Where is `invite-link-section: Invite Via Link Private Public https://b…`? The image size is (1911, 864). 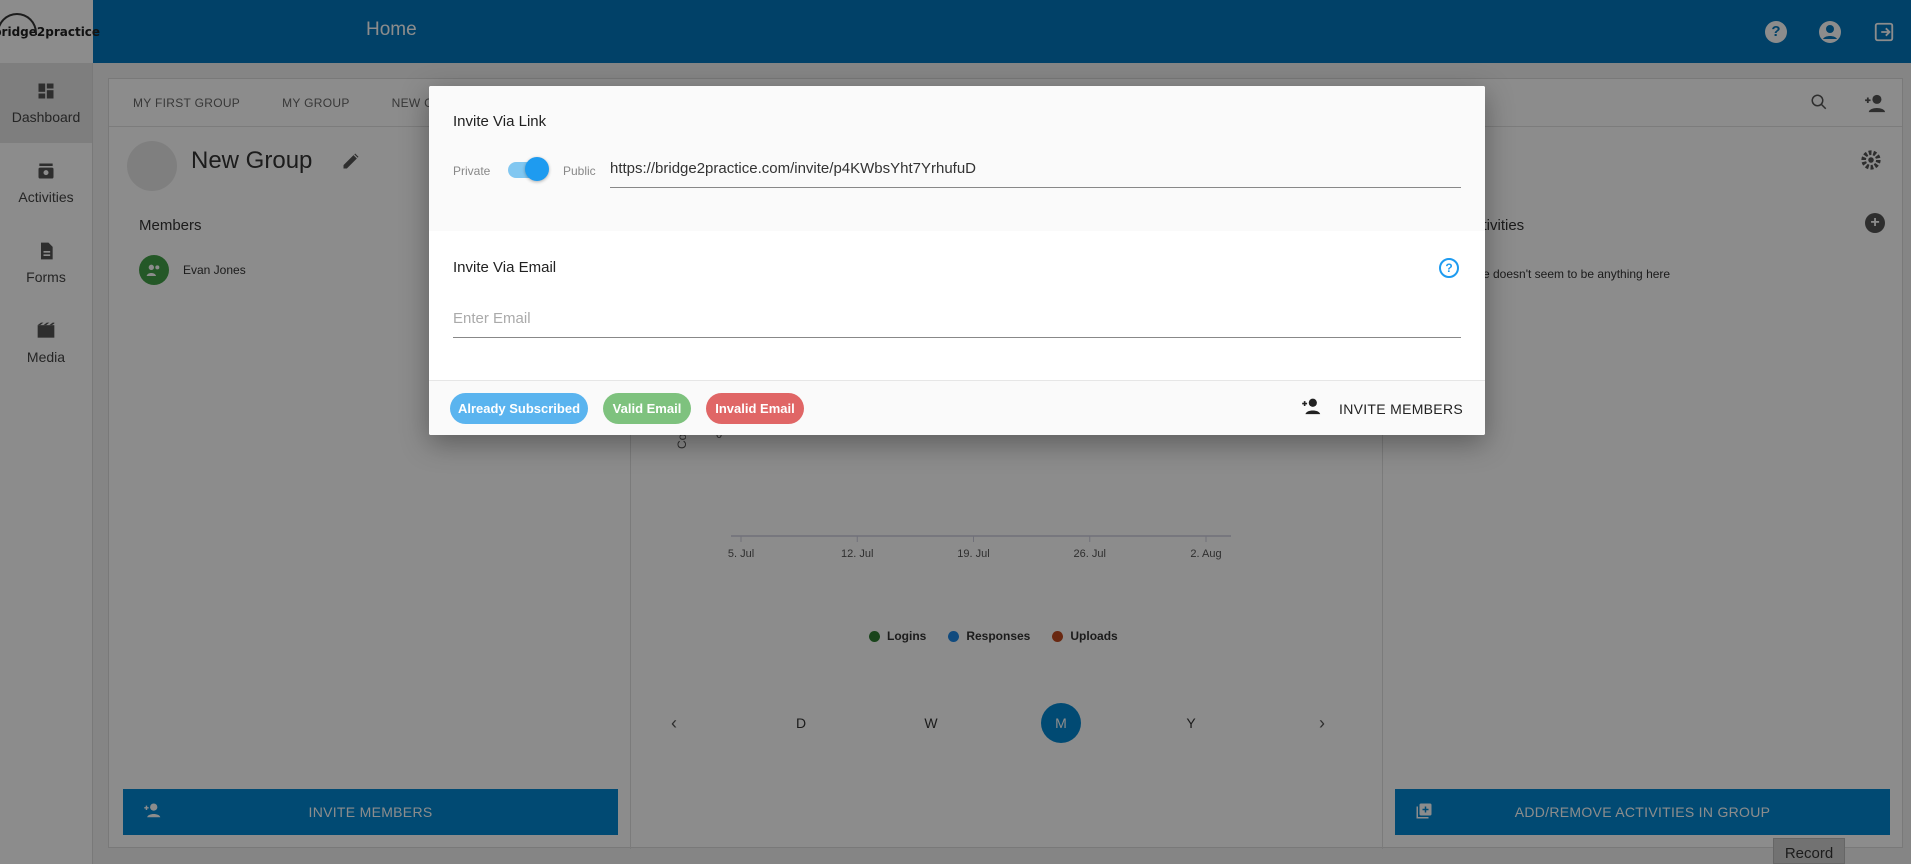 invite-link-section: Invite Via Link Private Public https://b… is located at coordinates (957, 158).